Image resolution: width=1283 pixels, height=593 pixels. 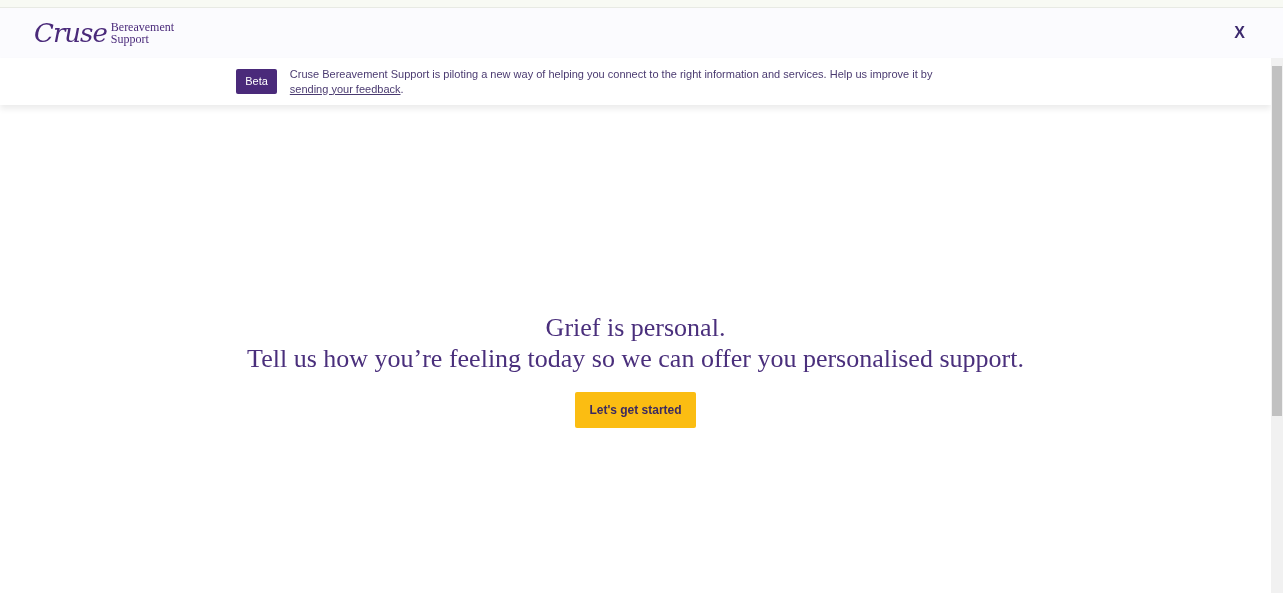 I want to click on scrollbar, so click(x=1277, y=325).